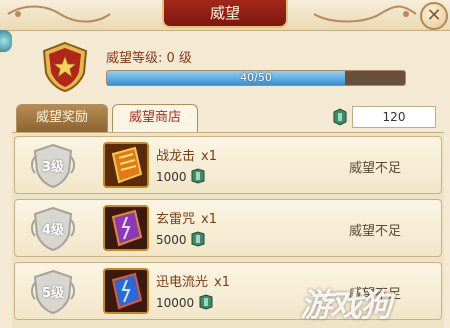 The image size is (450, 328). I want to click on purple-lightning-book-icon, so click(126, 228).